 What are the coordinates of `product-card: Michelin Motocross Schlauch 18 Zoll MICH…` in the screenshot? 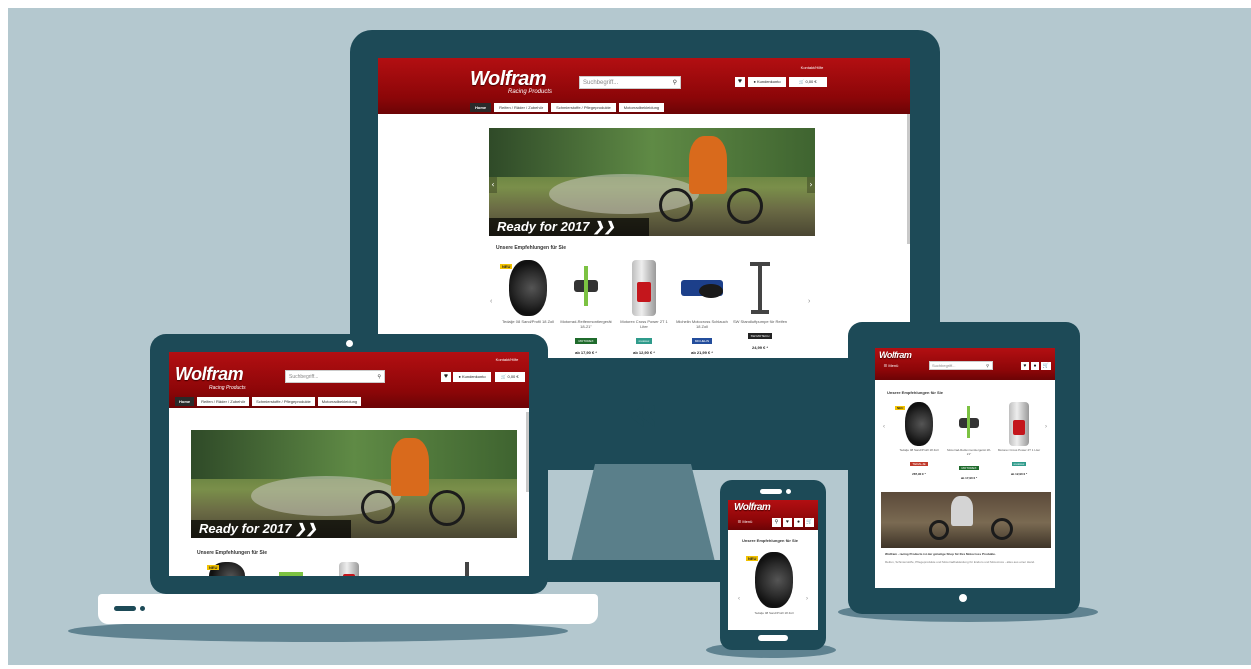 It's located at (702, 307).